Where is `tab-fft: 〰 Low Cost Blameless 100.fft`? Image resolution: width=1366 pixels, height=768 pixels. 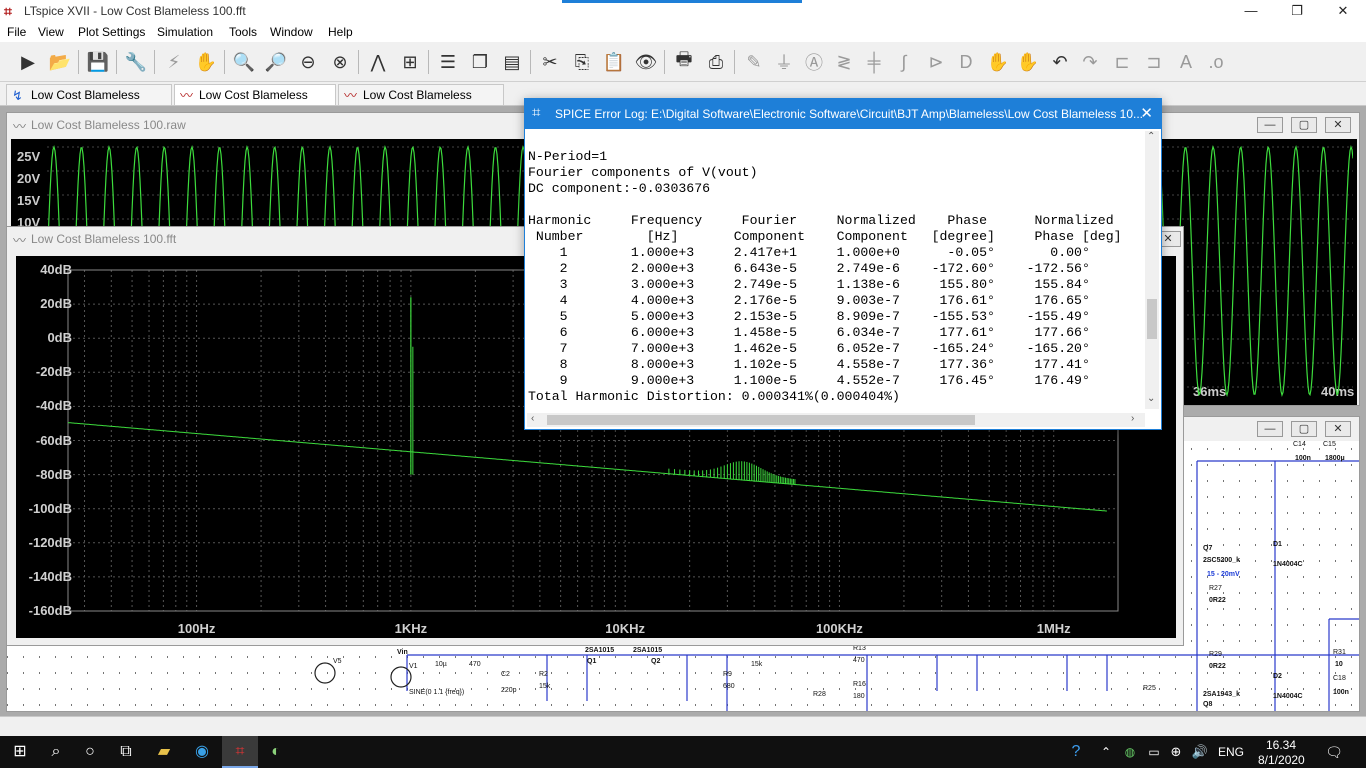 tab-fft: 〰 Low Cost Blameless 100.fft is located at coordinates (255, 103).